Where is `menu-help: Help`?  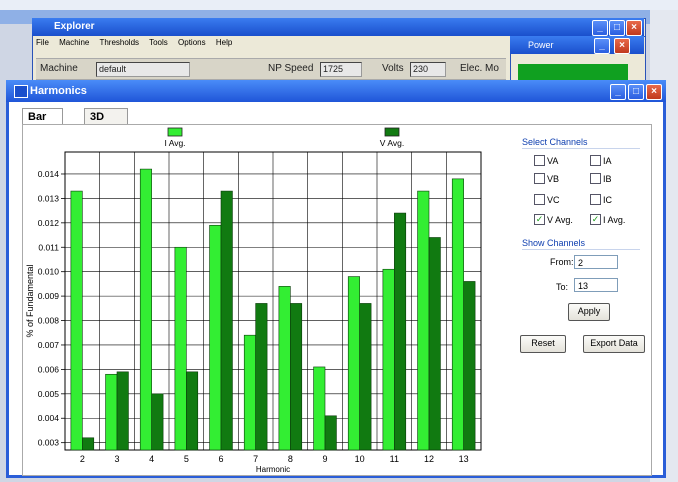 menu-help: Help is located at coordinates (224, 42).